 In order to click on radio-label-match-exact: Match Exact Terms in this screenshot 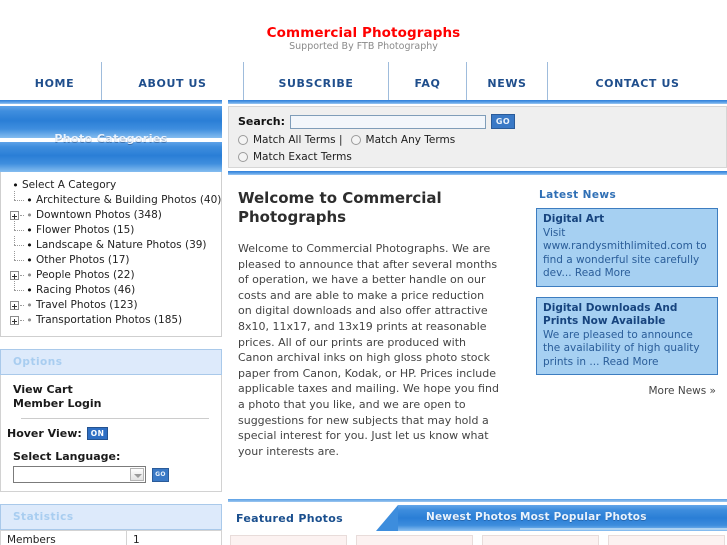, I will do `click(302, 157)`.